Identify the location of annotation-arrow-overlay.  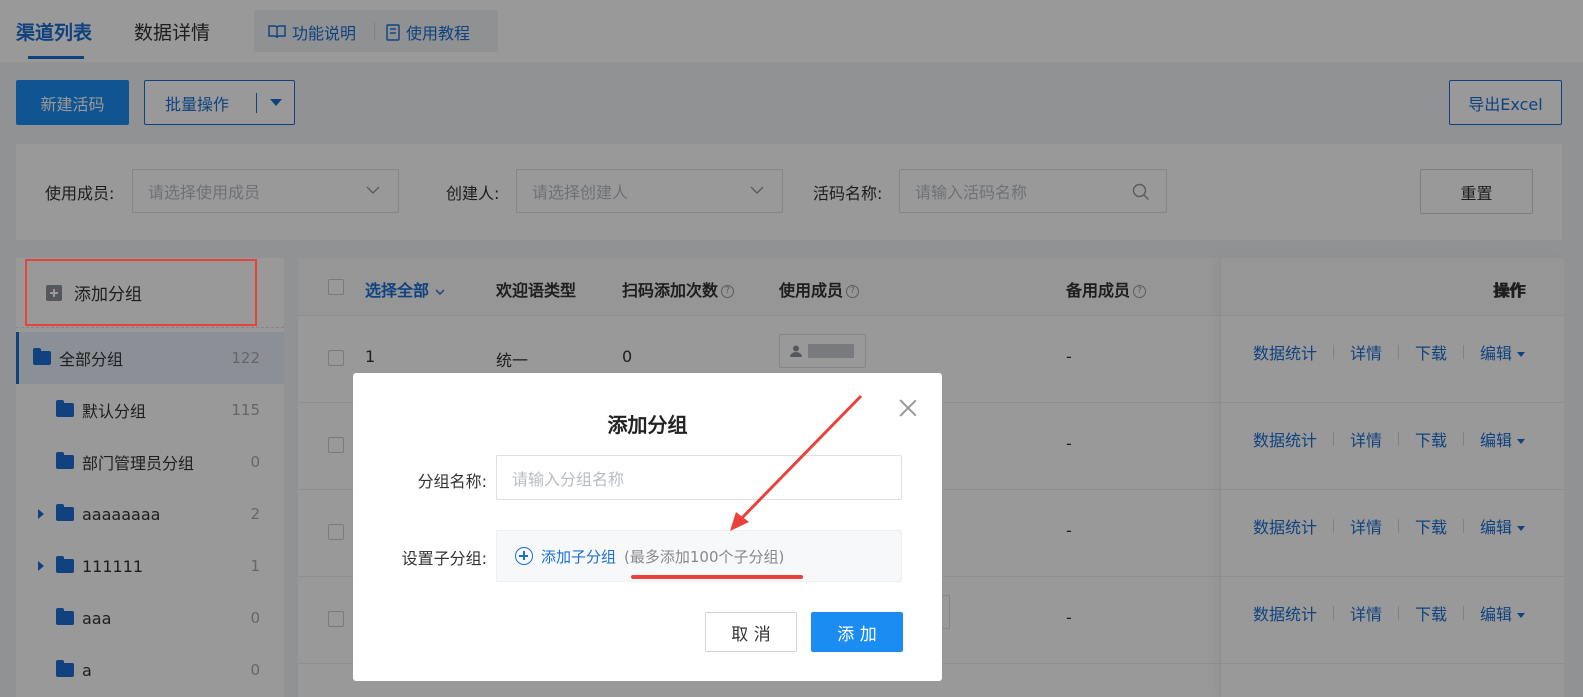
(747, 486).